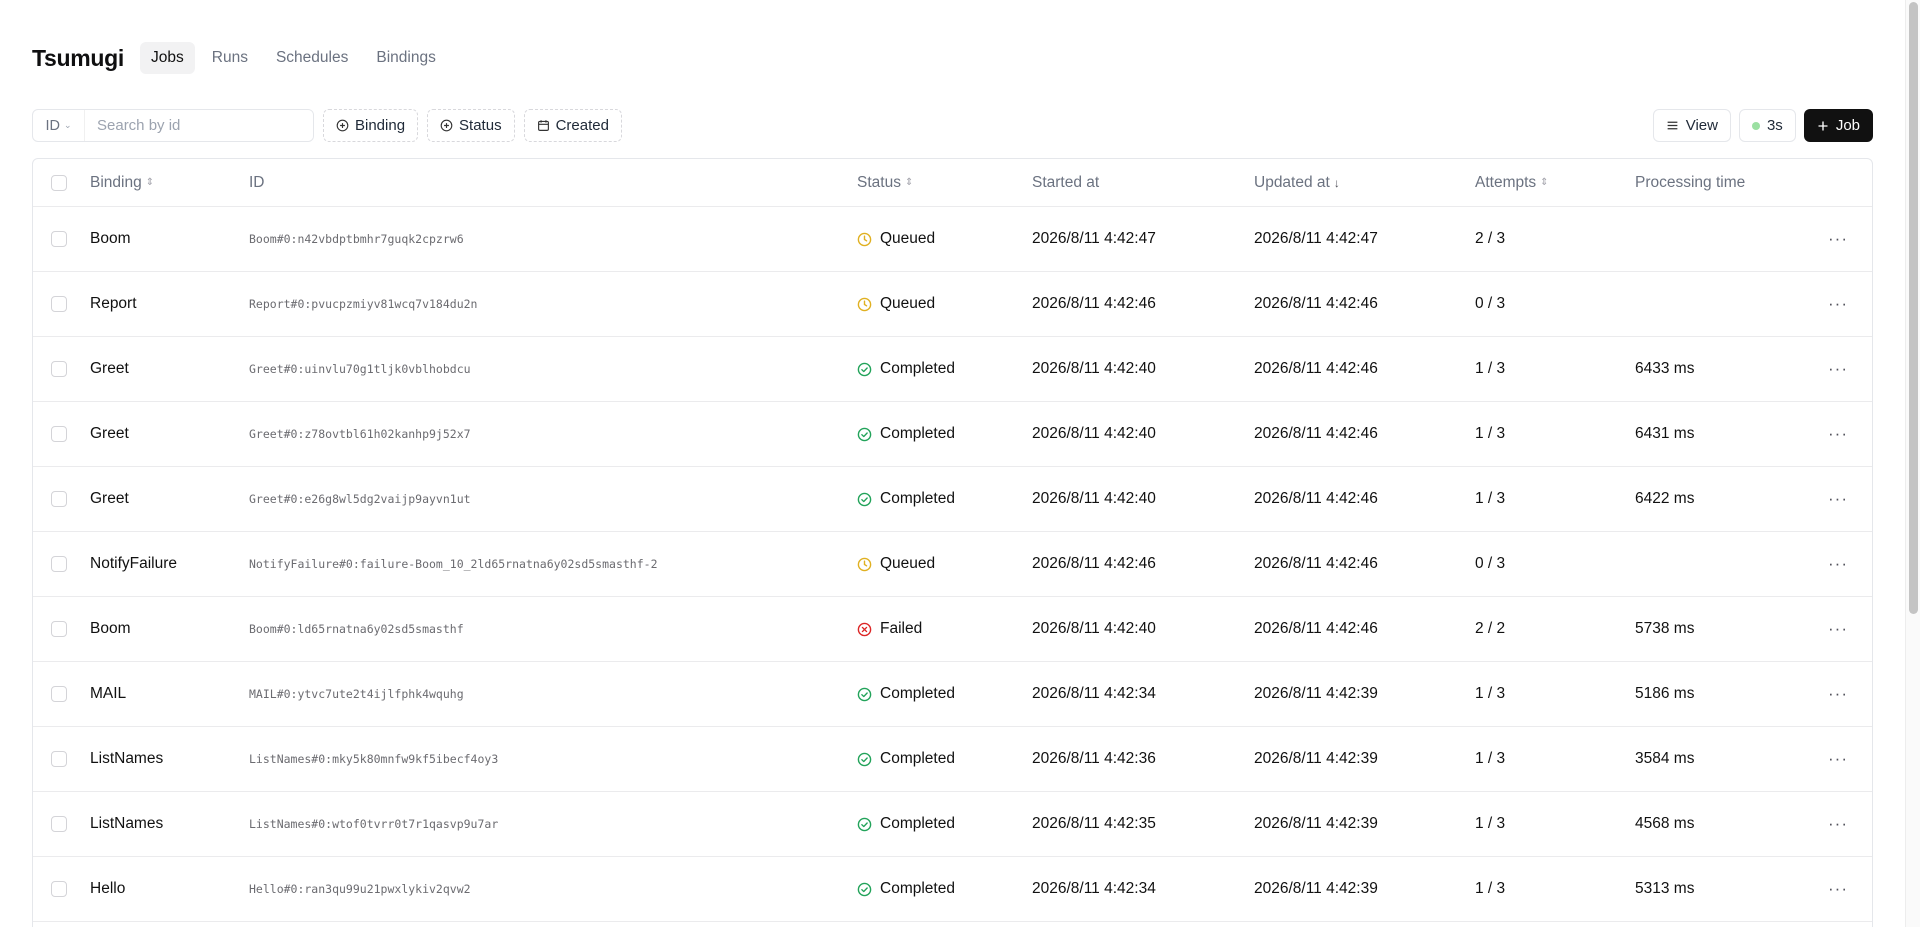 The width and height of the screenshot is (1920, 927). I want to click on sort-desc-icon: ↓, so click(1336, 182).